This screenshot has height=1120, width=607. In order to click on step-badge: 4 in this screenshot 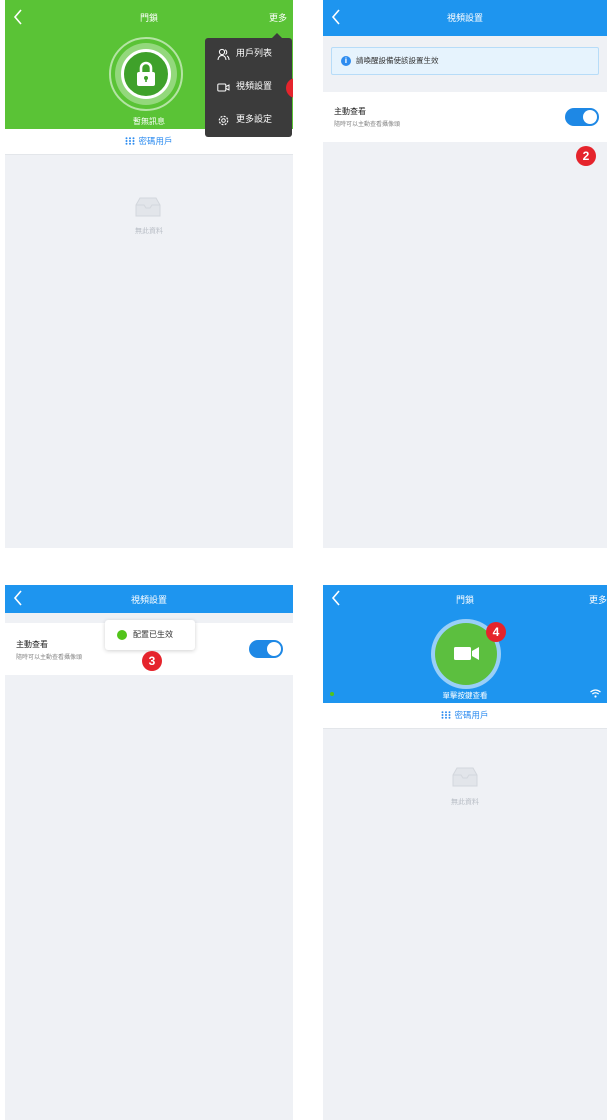, I will do `click(496, 632)`.